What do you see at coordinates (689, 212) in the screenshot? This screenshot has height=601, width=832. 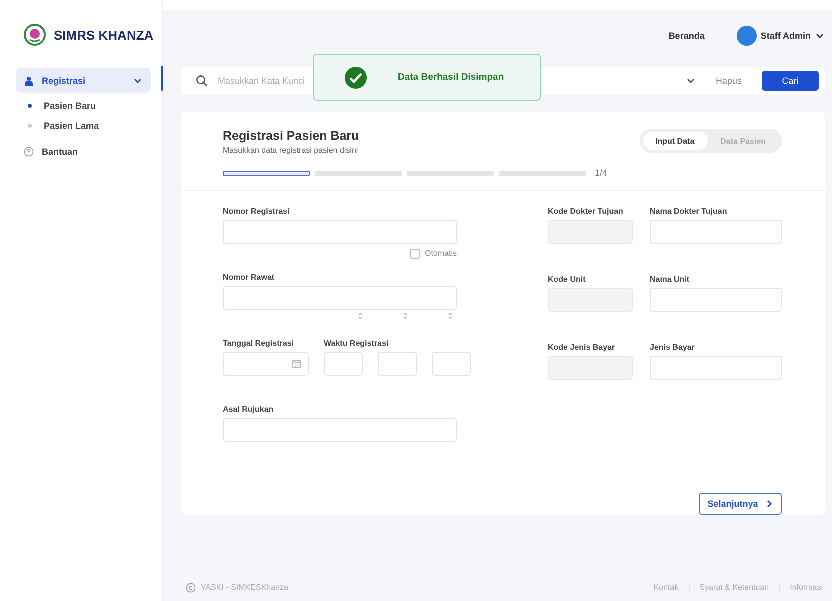 I see `field-label: Nama Dokter Tujuan` at bounding box center [689, 212].